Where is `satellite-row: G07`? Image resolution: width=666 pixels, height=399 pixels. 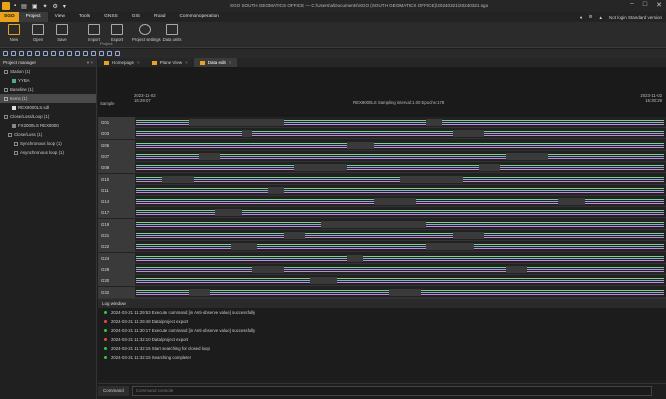 satellite-row: G07 is located at coordinates (382, 156).